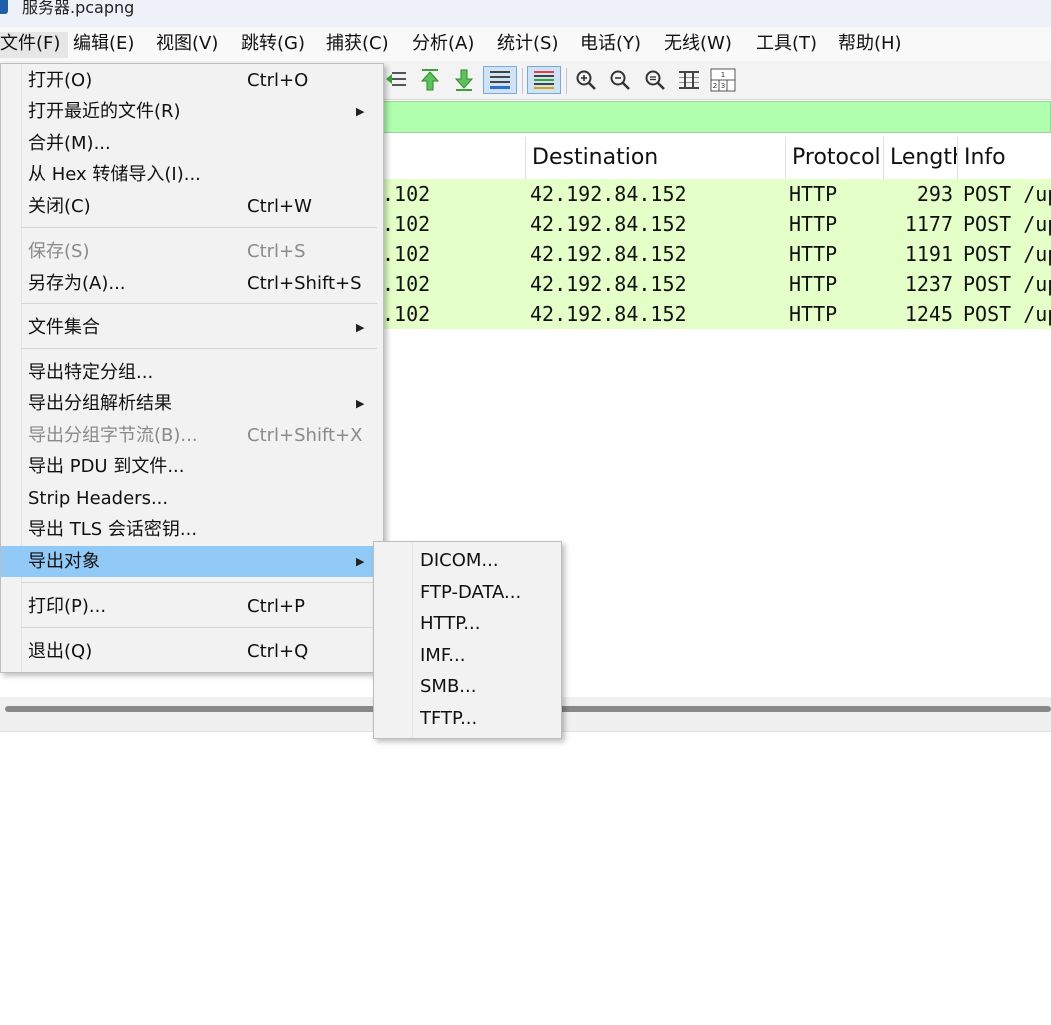 The width and height of the screenshot is (1051, 1025). I want to click on layout-icon: 123, so click(723, 80).